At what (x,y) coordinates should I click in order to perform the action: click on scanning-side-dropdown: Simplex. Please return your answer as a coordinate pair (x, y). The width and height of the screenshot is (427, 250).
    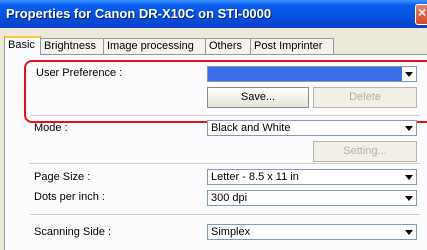
    Looking at the image, I should click on (312, 232).